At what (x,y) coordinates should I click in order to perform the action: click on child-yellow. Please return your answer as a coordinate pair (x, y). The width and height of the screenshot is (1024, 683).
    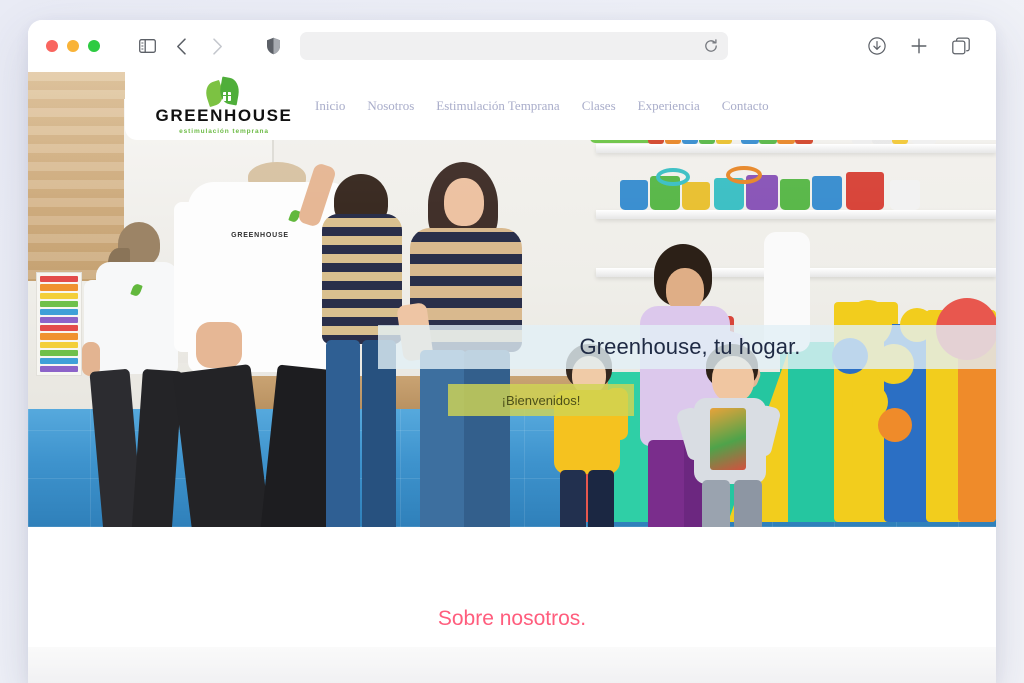
    Looking at the image, I should click on (590, 435).